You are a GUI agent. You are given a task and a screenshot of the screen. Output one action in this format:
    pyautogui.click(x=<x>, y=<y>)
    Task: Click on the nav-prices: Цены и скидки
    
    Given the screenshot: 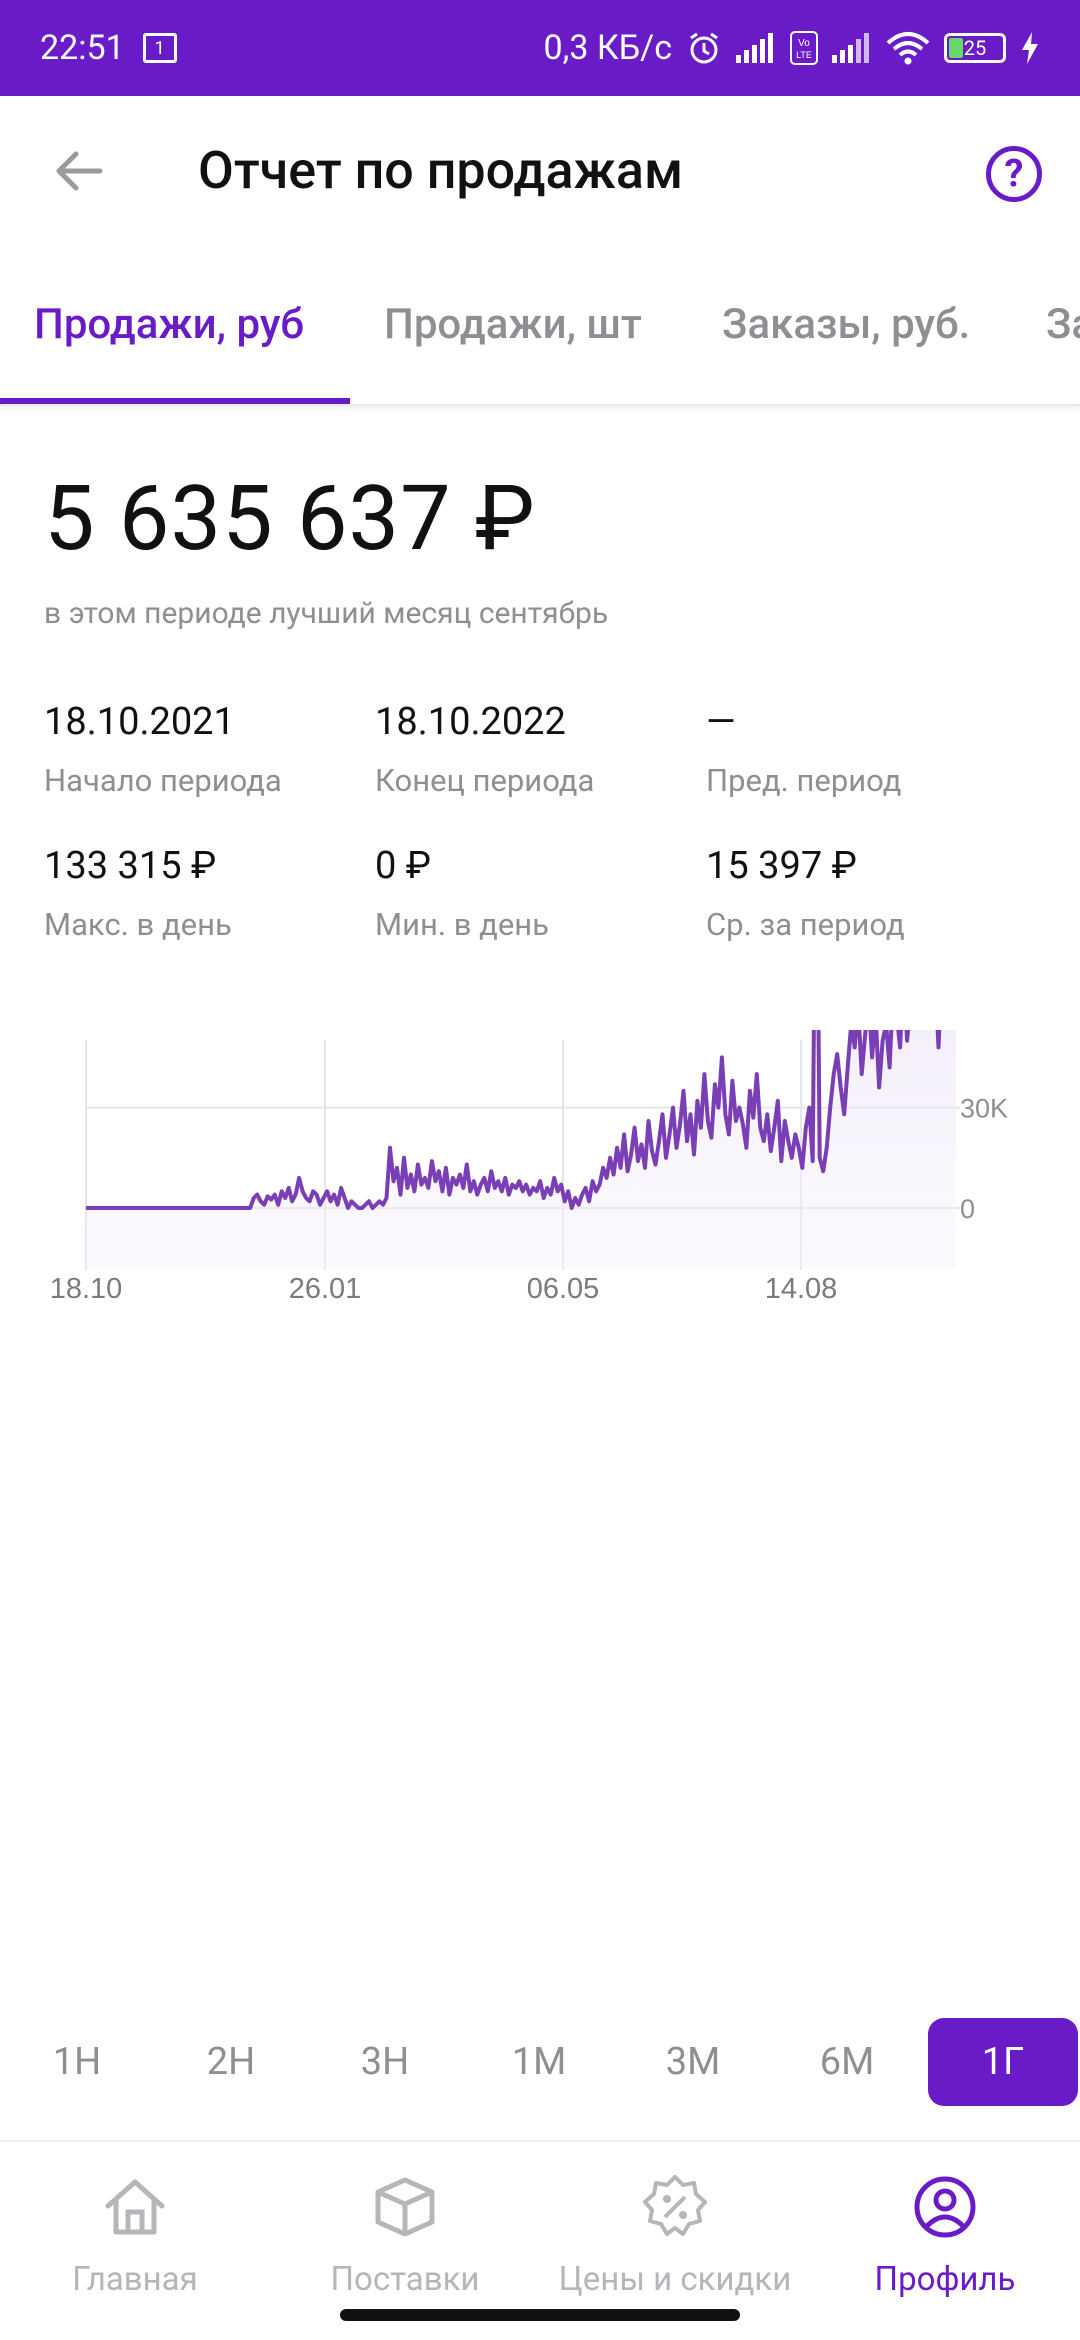 What is the action you would take?
    pyautogui.click(x=675, y=2235)
    